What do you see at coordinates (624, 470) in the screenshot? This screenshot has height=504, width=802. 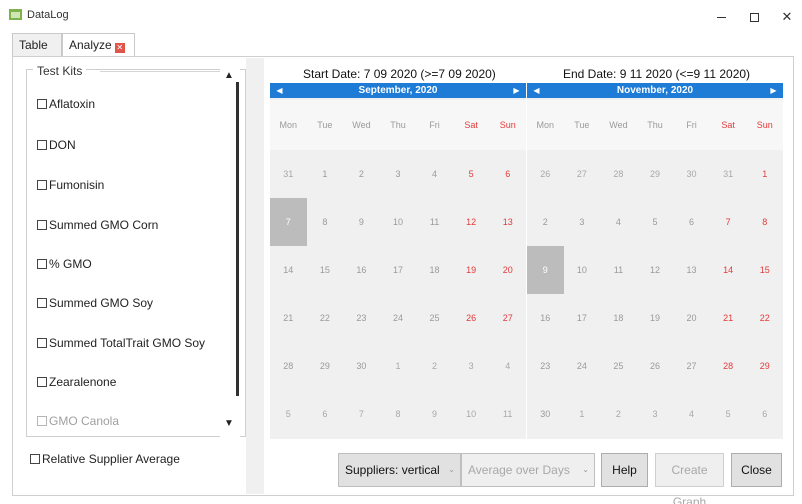 I see `help-button: Help` at bounding box center [624, 470].